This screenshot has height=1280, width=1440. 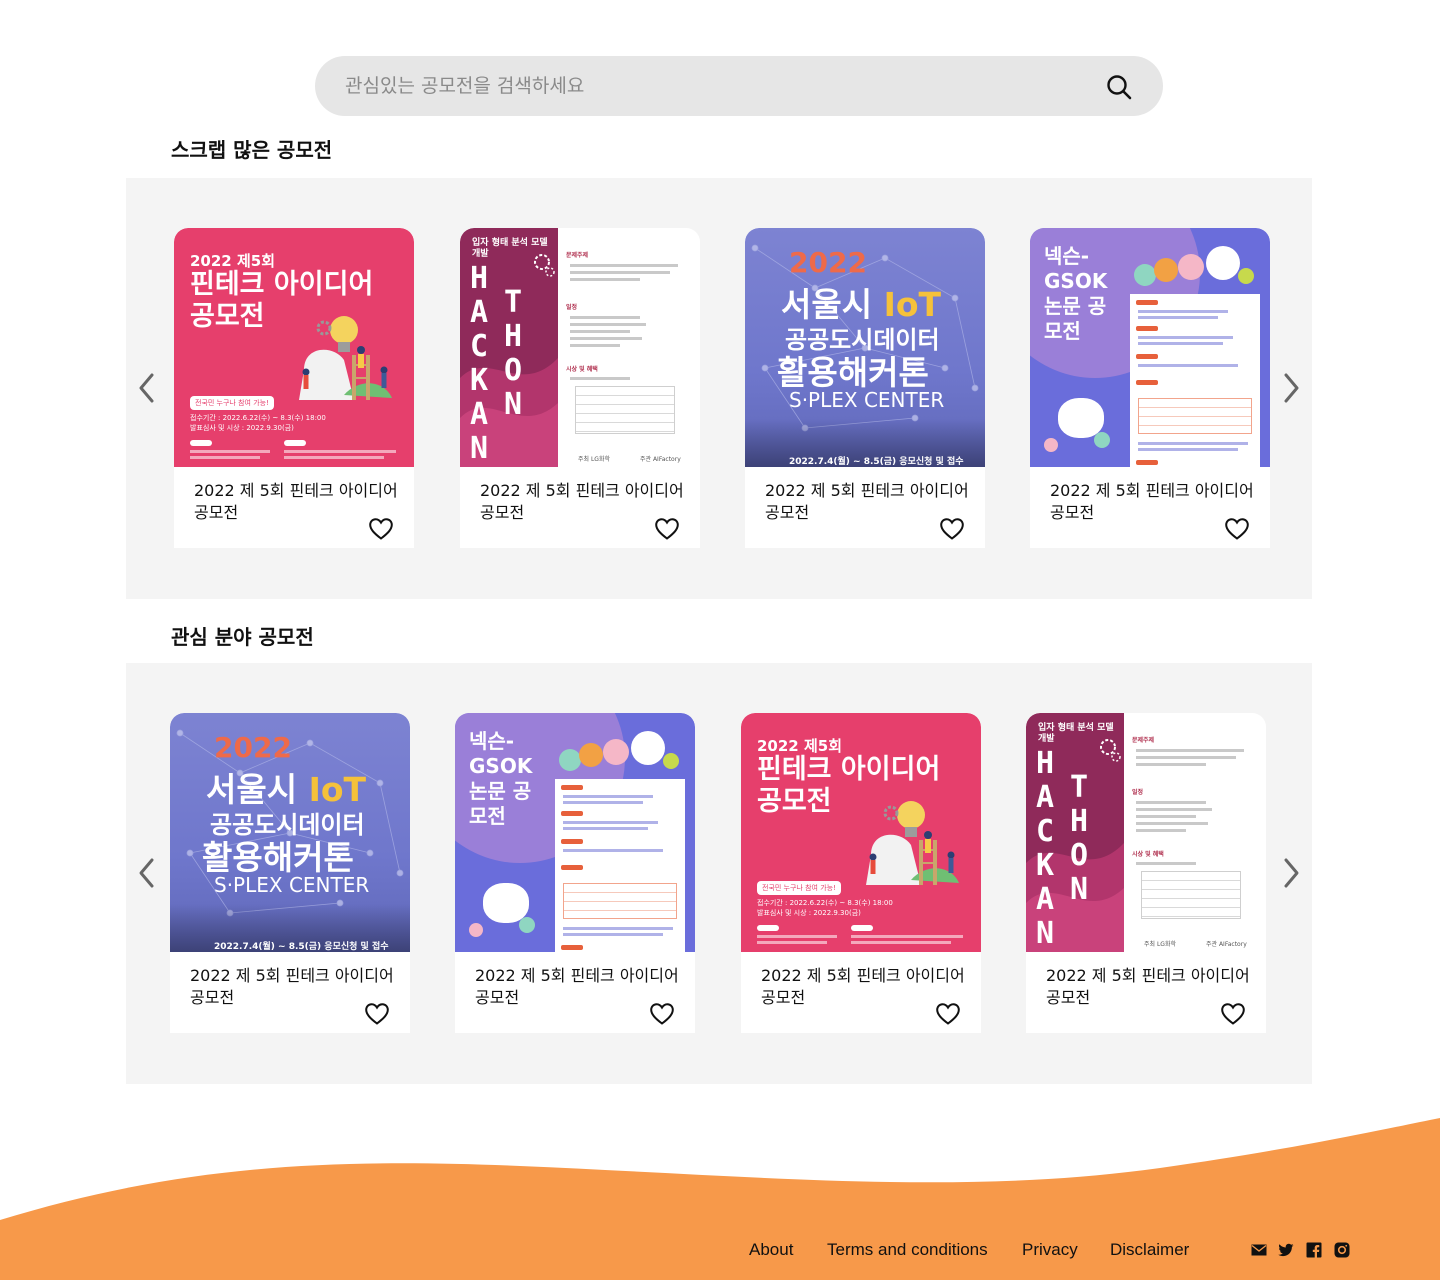 I want to click on footer-link-disclaimer: Disclaimer, so click(x=1149, y=1250).